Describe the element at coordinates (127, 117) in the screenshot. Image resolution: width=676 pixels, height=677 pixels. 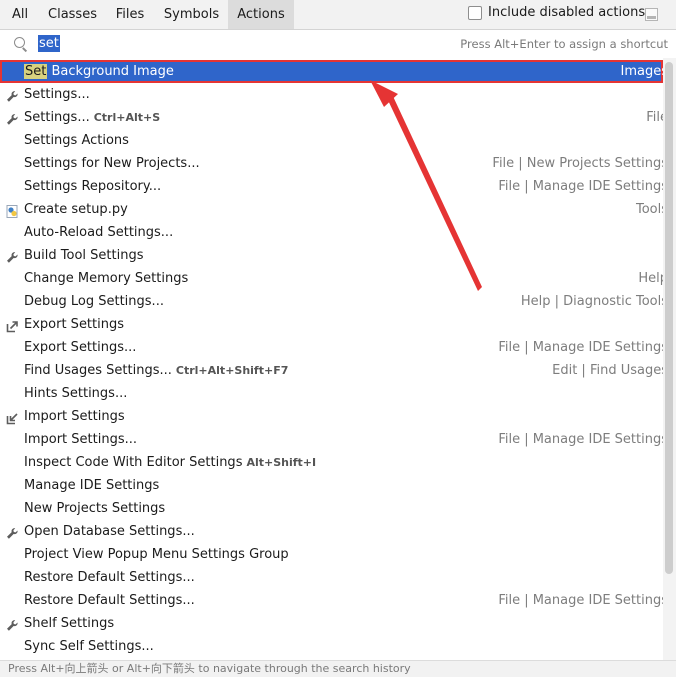
I see `result-shortcut: Ctrl+Alt+S` at that location.